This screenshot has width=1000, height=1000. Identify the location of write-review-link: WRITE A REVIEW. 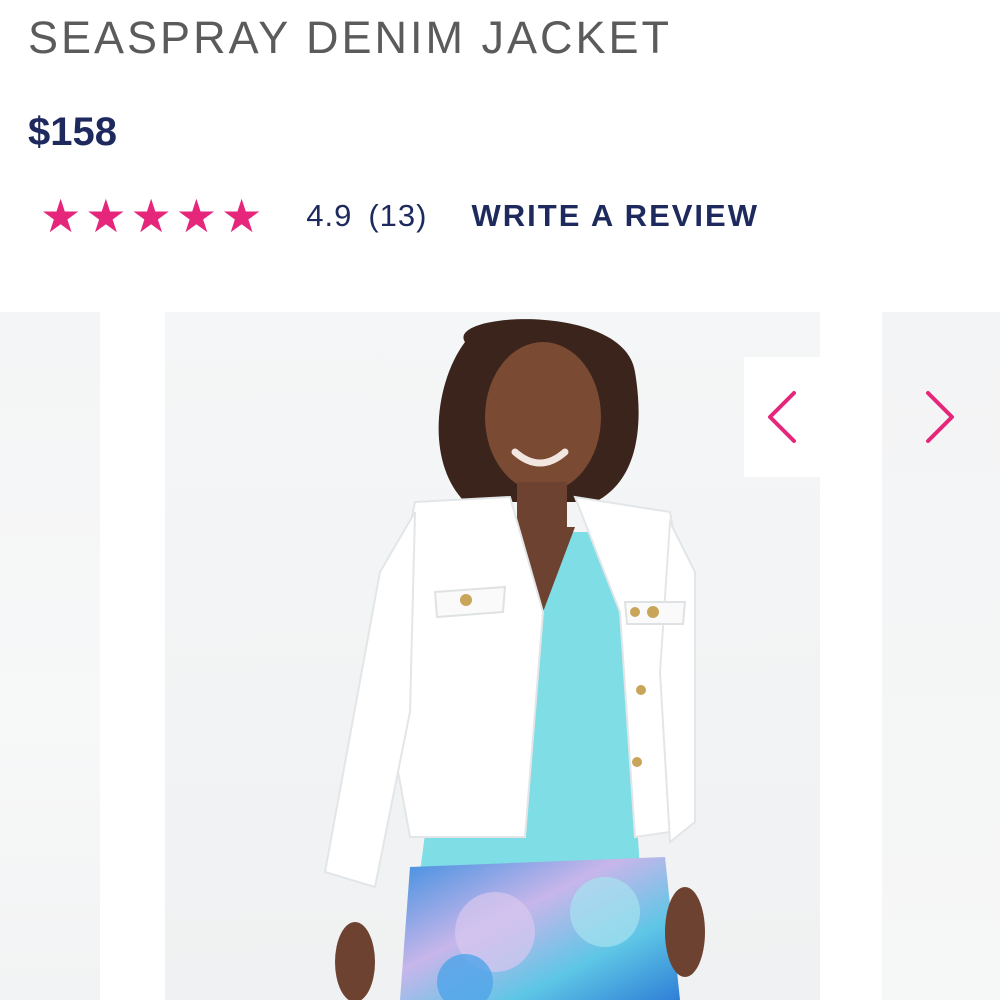
(615, 216).